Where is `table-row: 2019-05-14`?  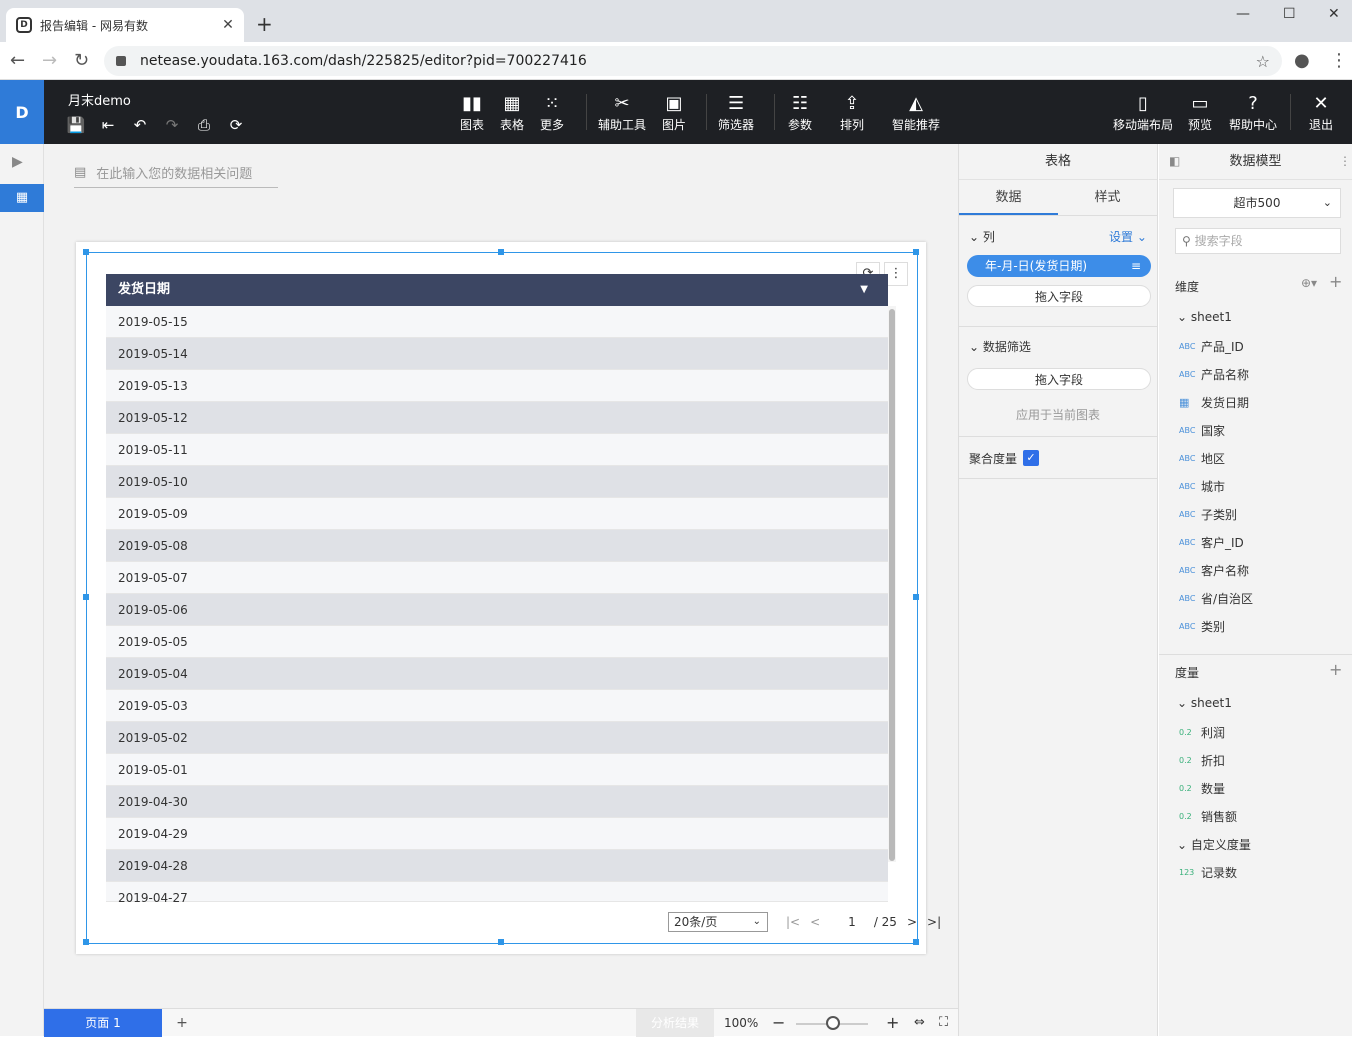
table-row: 2019-05-14 is located at coordinates (497, 354).